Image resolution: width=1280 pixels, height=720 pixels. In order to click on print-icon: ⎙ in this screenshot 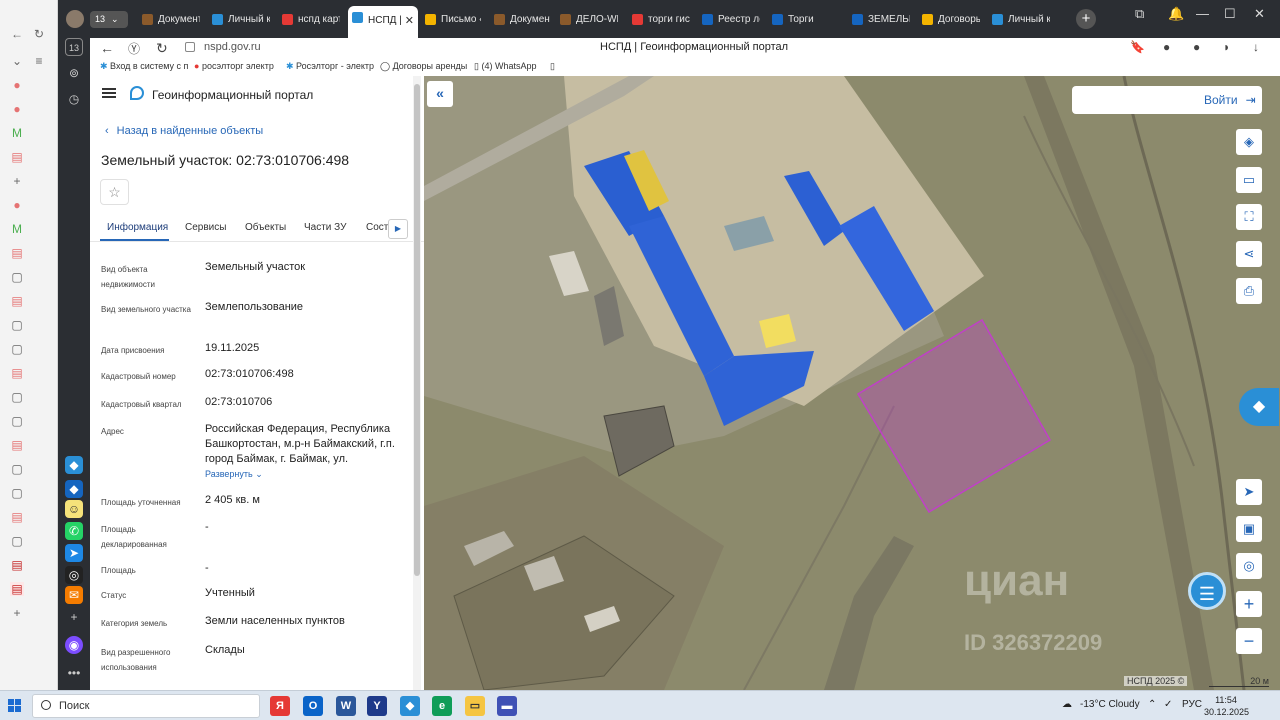, I will do `click(1249, 291)`.